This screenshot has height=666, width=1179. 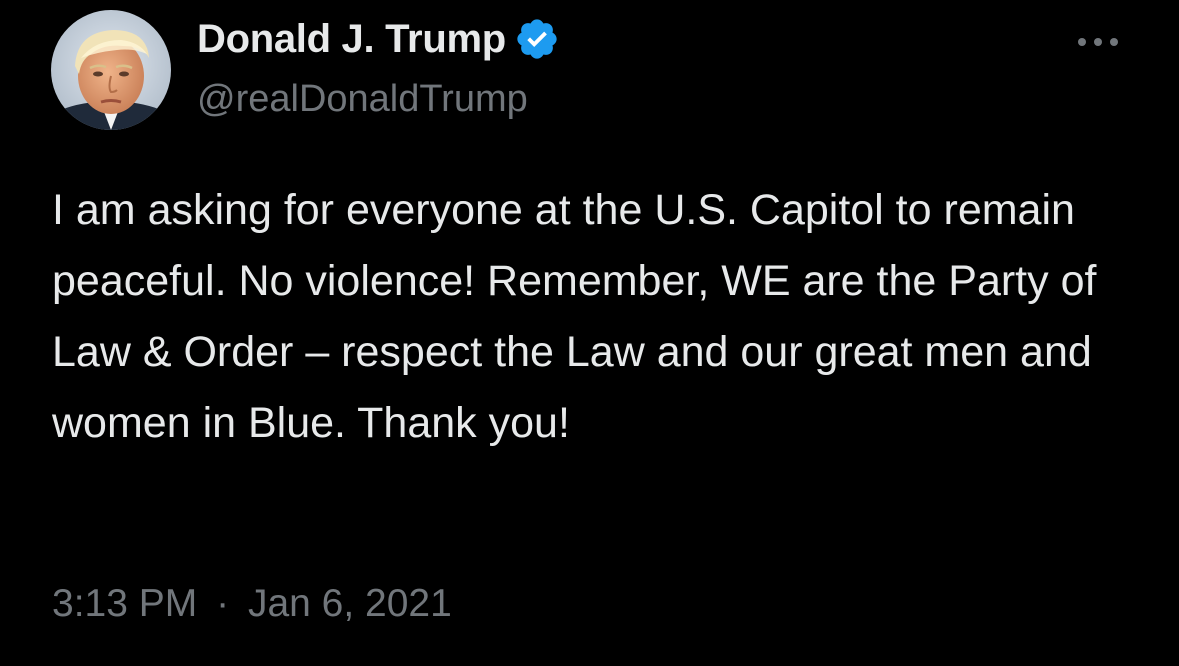 I want to click on more-horizontal-icon, so click(x=1098, y=42).